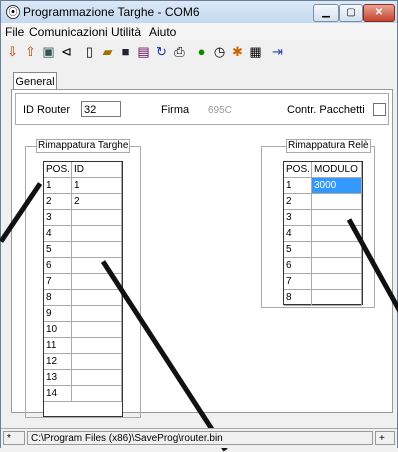 This screenshot has width=398, height=452. What do you see at coordinates (125, 51) in the screenshot?
I see `save-icon: ■` at bounding box center [125, 51].